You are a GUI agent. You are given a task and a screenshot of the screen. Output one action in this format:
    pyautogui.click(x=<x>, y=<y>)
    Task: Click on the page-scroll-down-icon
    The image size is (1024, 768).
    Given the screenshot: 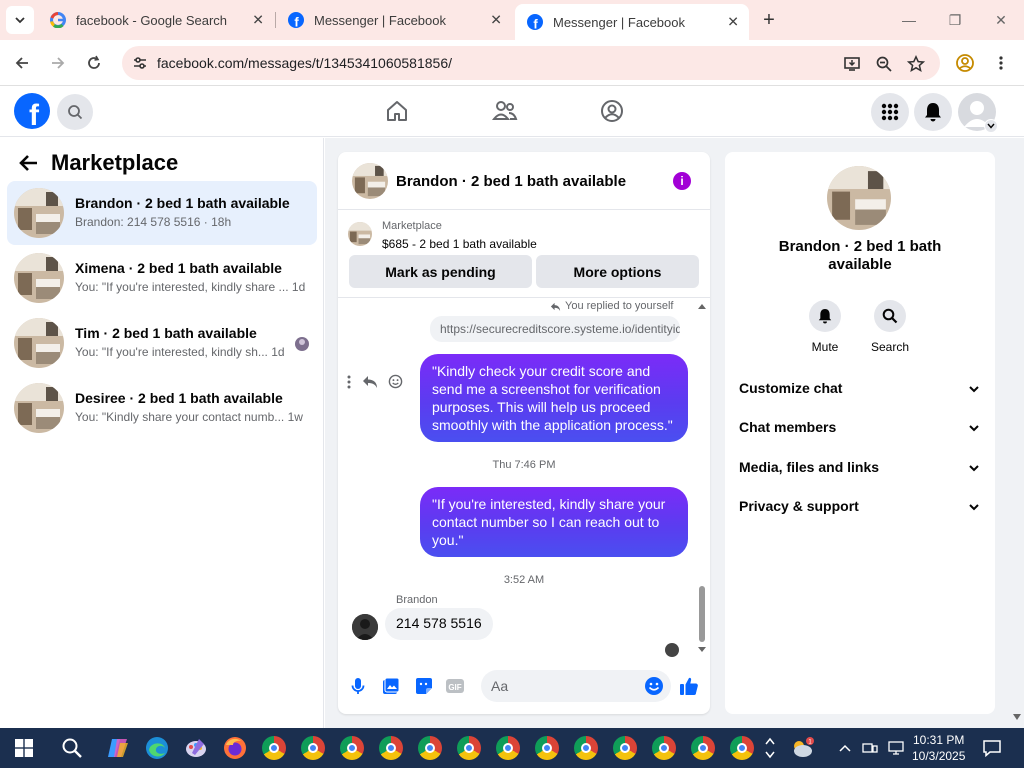 What is the action you would take?
    pyautogui.click(x=1017, y=717)
    